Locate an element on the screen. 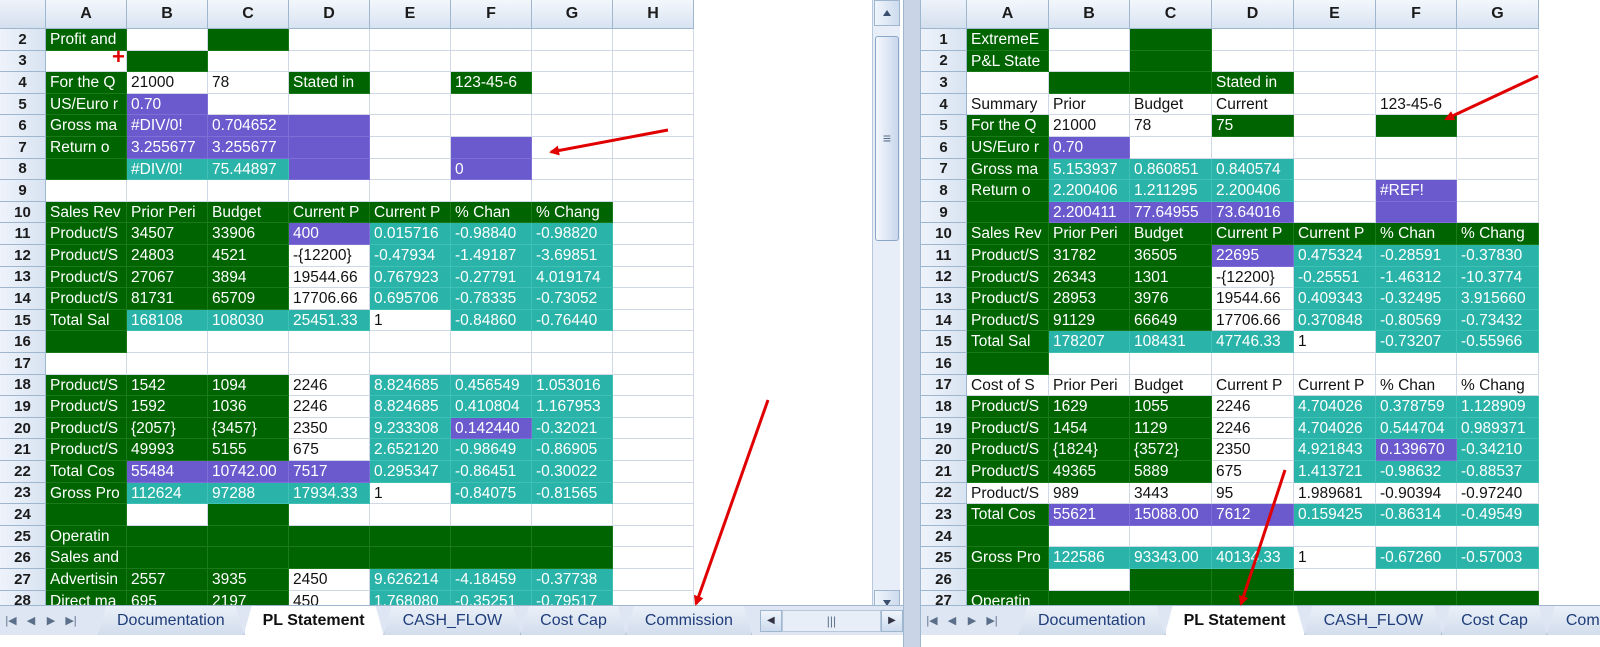 This screenshot has height=647, width=1600. cell: 0.295347 is located at coordinates (410, 472).